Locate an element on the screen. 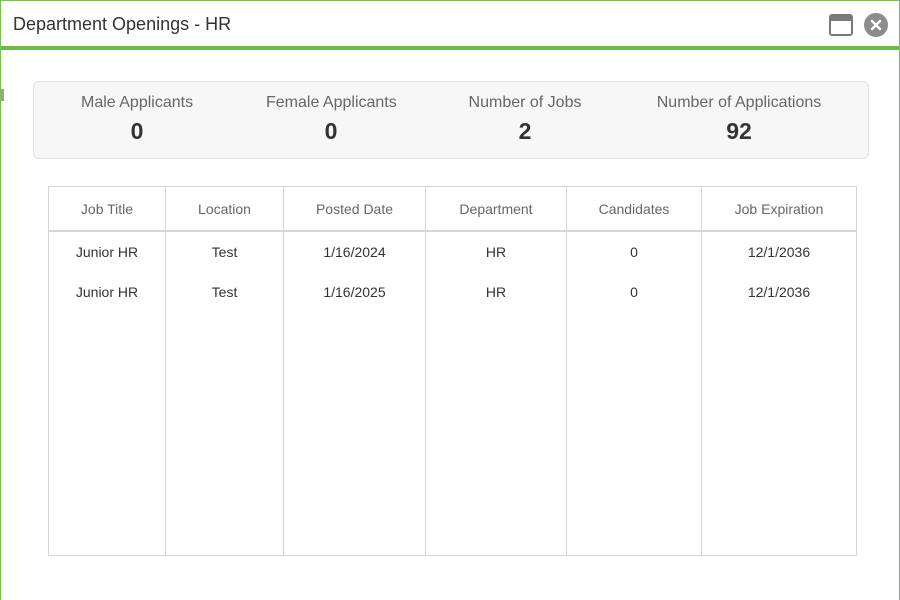 This screenshot has width=900, height=600. column-header-posted-date: Posted Date is located at coordinates (354, 209).